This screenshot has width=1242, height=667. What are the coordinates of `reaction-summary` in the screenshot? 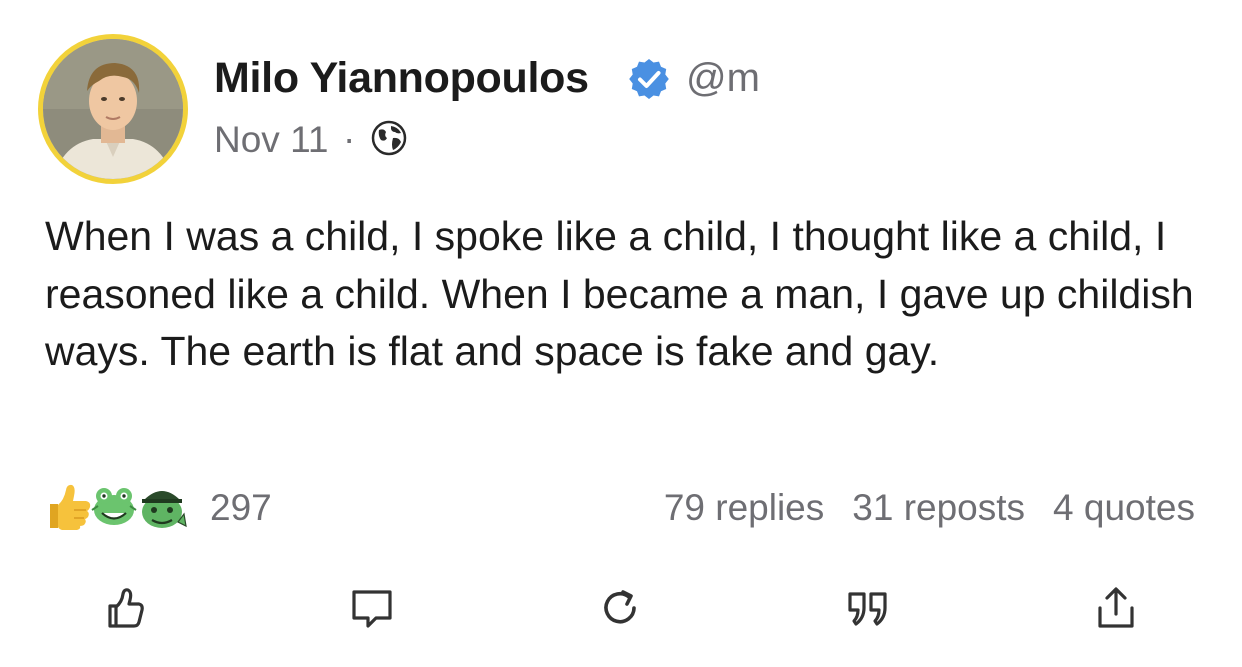 It's located at (119, 506).